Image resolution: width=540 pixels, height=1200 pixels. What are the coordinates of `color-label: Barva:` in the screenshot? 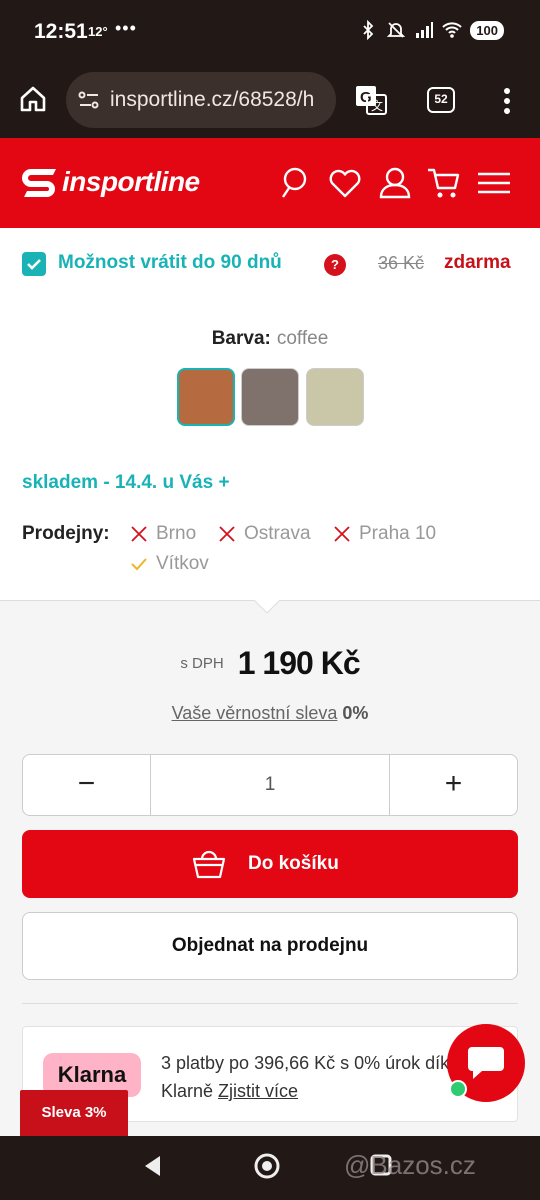 It's located at (241, 338).